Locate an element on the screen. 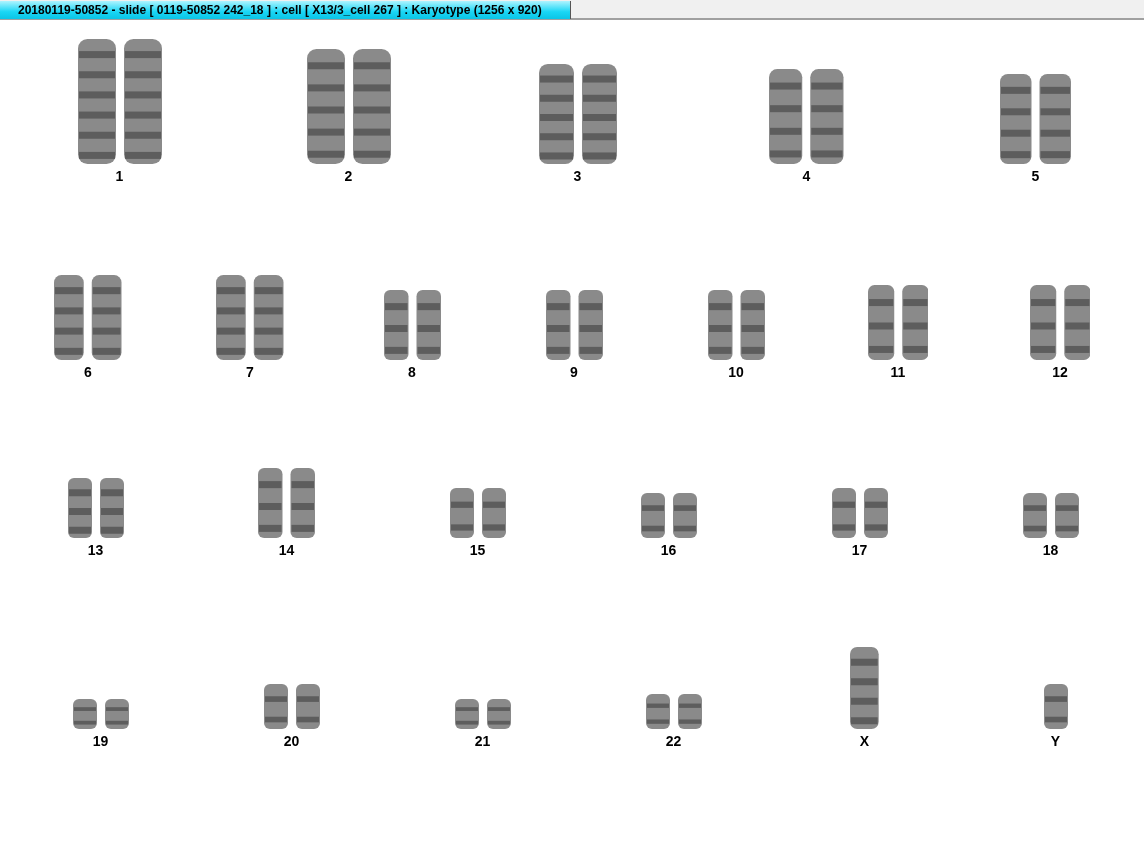 The width and height of the screenshot is (1144, 848). chromosome-label: 4 is located at coordinates (806, 176).